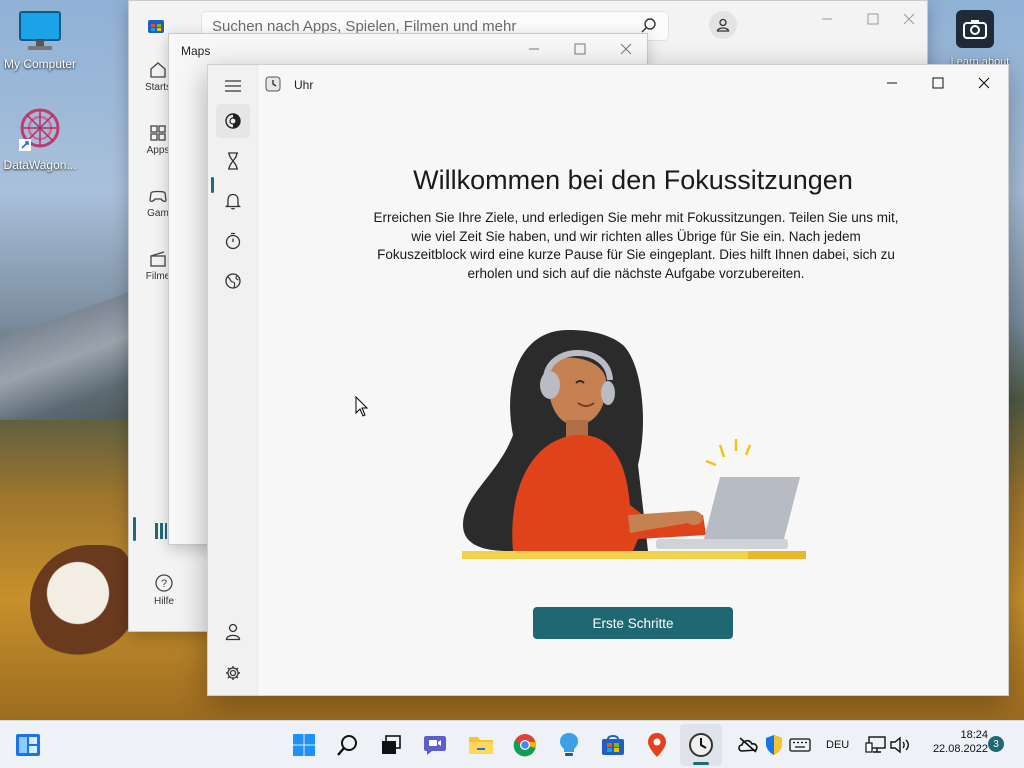  What do you see at coordinates (273, 86) in the screenshot?
I see `clock-app-icon` at bounding box center [273, 86].